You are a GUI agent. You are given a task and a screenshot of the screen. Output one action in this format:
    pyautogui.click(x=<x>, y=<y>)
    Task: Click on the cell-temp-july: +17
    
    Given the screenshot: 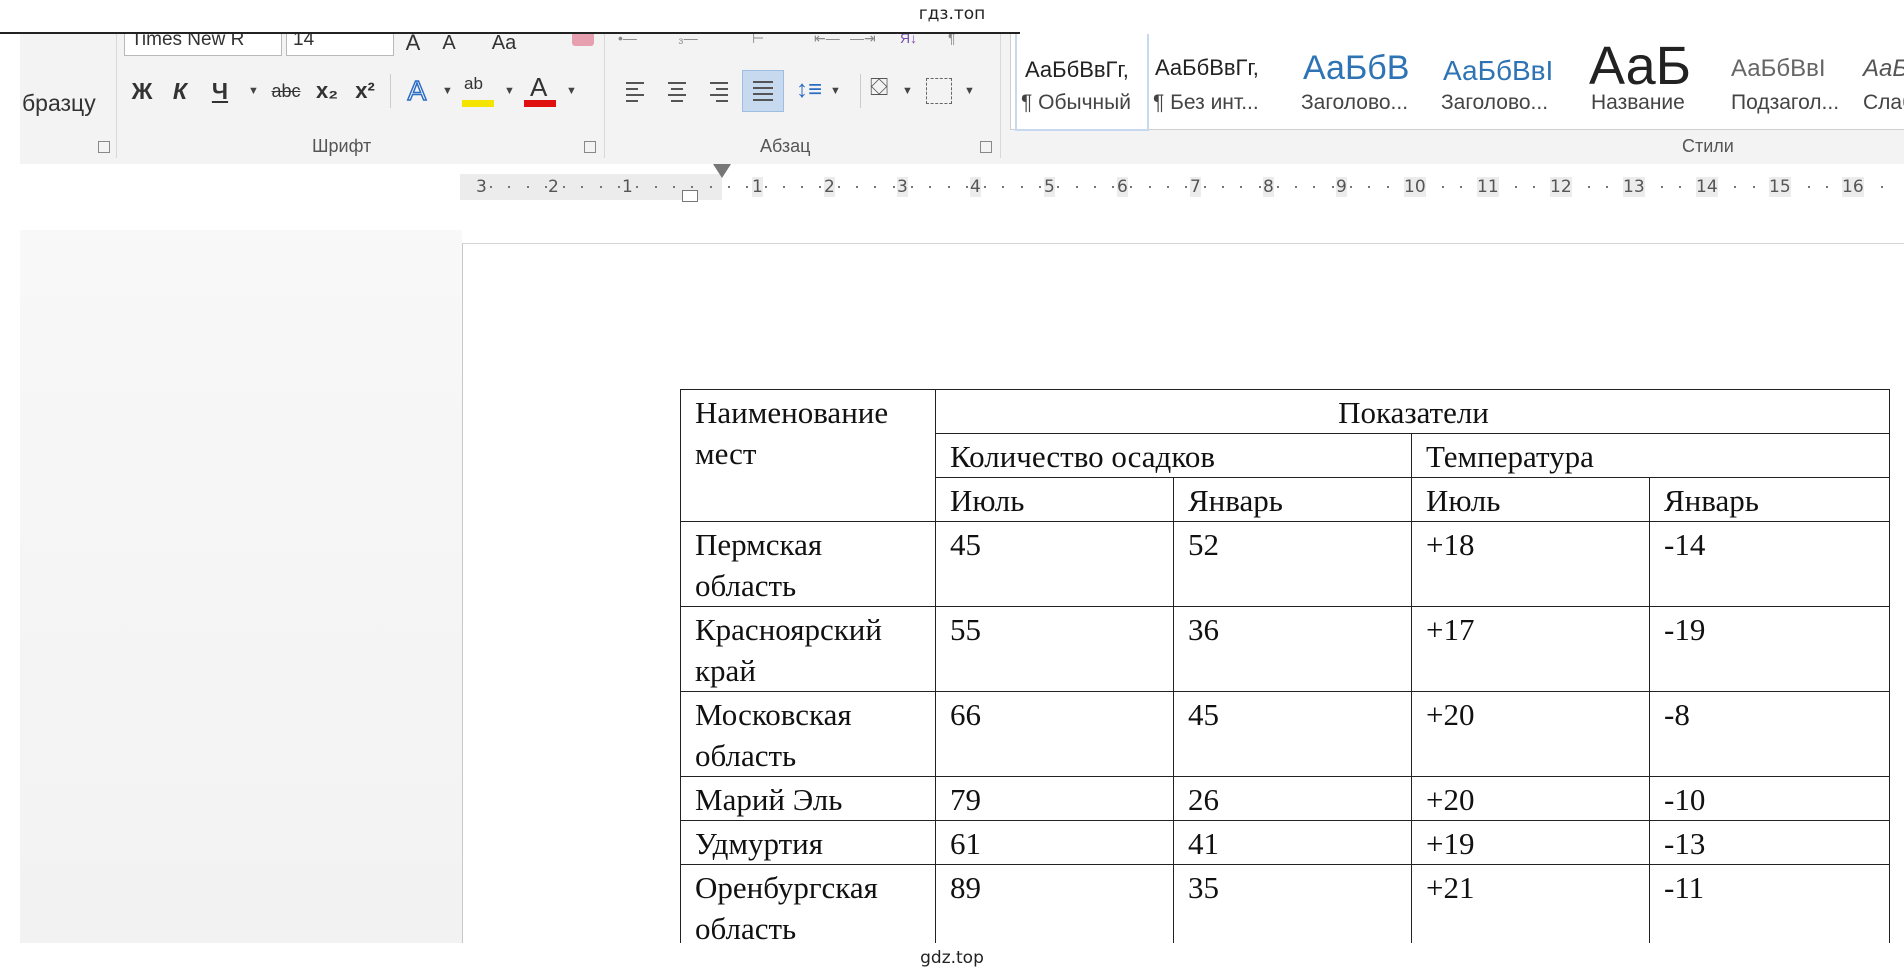 What is the action you would take?
    pyautogui.click(x=1530, y=649)
    